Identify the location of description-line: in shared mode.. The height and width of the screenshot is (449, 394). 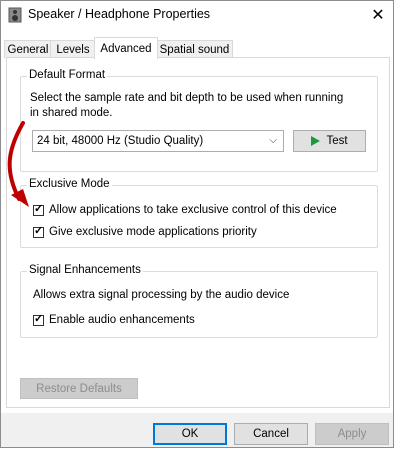
(71, 113).